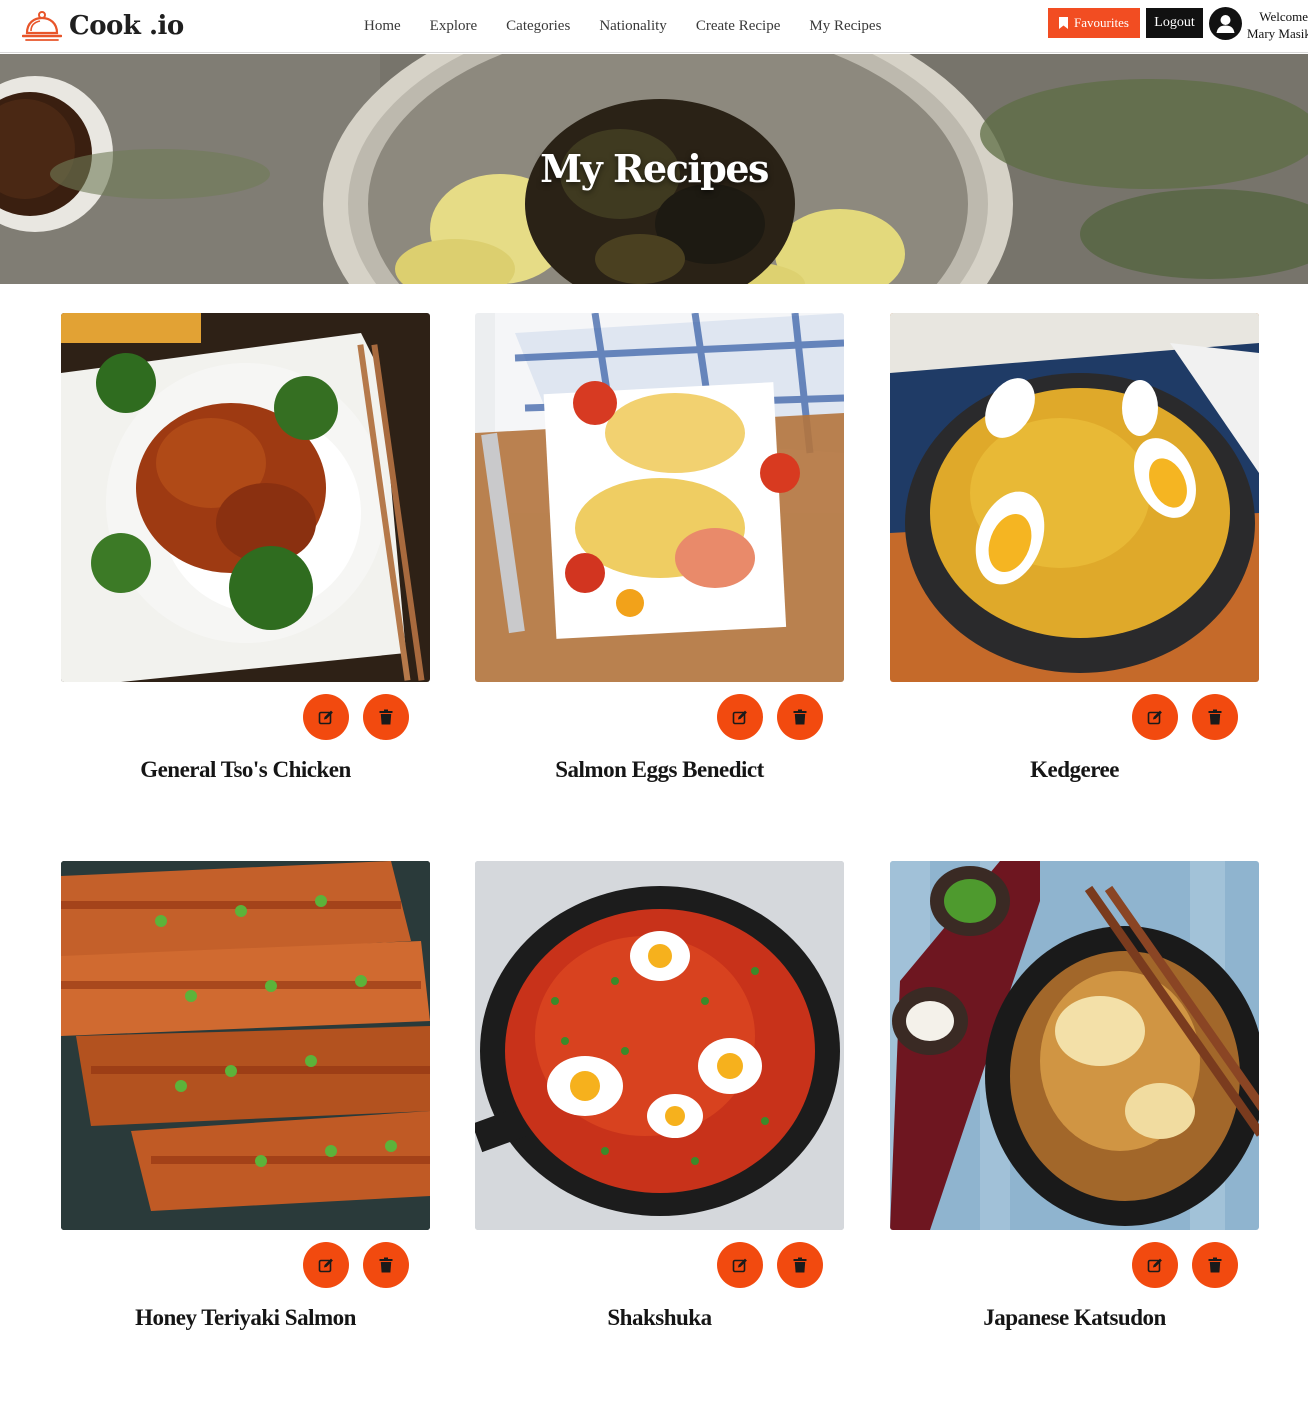  I want to click on nav-categories: Categories, so click(538, 26).